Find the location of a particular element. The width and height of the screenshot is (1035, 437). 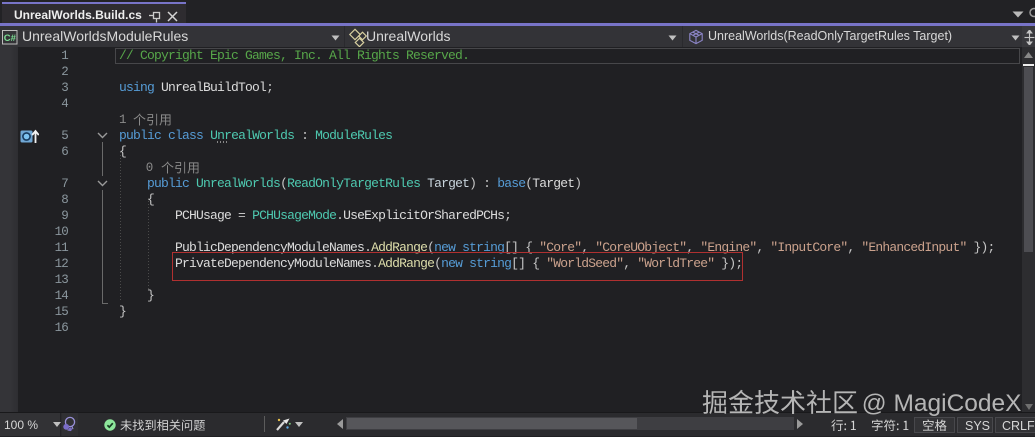

svg-text: C# is located at coordinates (10, 38).